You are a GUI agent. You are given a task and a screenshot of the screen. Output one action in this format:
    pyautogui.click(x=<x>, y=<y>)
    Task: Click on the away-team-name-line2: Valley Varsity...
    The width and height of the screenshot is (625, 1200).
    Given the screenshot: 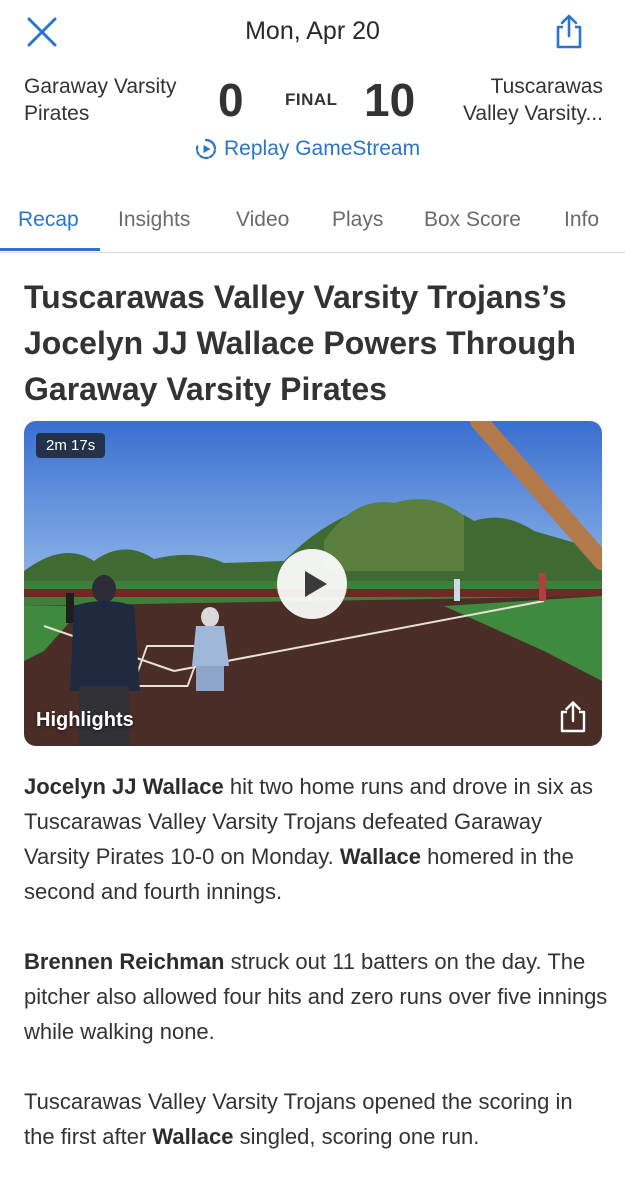 What is the action you would take?
    pyautogui.click(x=532, y=113)
    